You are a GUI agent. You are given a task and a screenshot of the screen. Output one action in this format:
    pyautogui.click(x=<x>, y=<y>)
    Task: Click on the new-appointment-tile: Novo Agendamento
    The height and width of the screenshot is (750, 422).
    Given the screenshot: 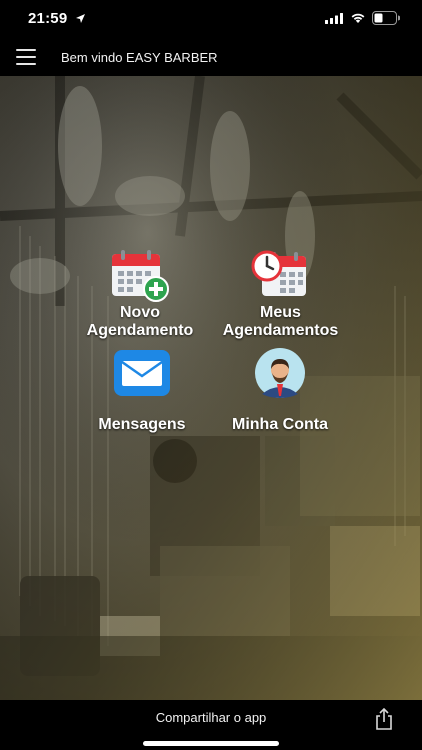 What is the action you would take?
    pyautogui.click(x=140, y=294)
    